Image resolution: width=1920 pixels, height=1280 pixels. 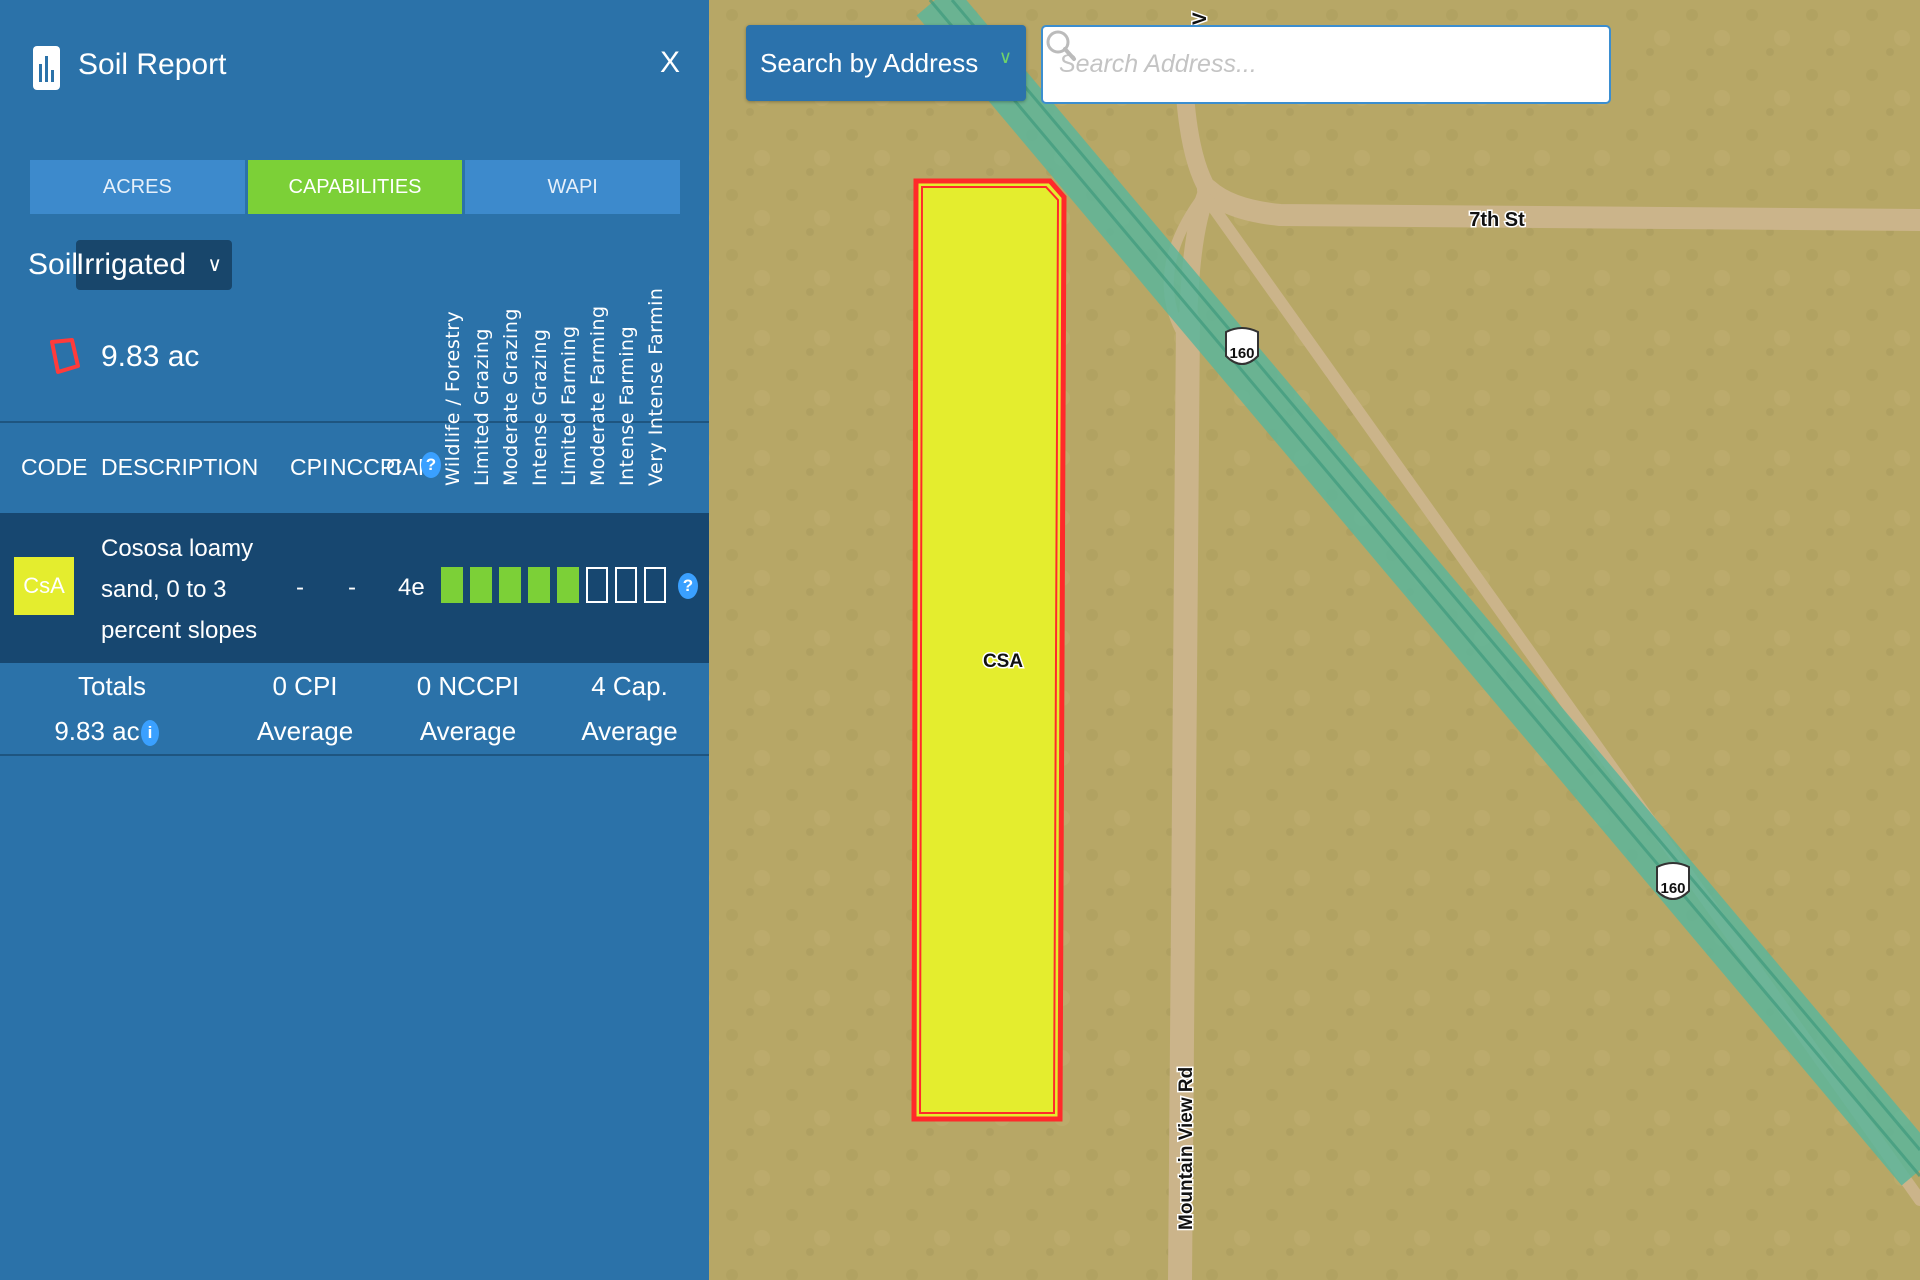 I want to click on row-nccpi: -, so click(x=352, y=587).